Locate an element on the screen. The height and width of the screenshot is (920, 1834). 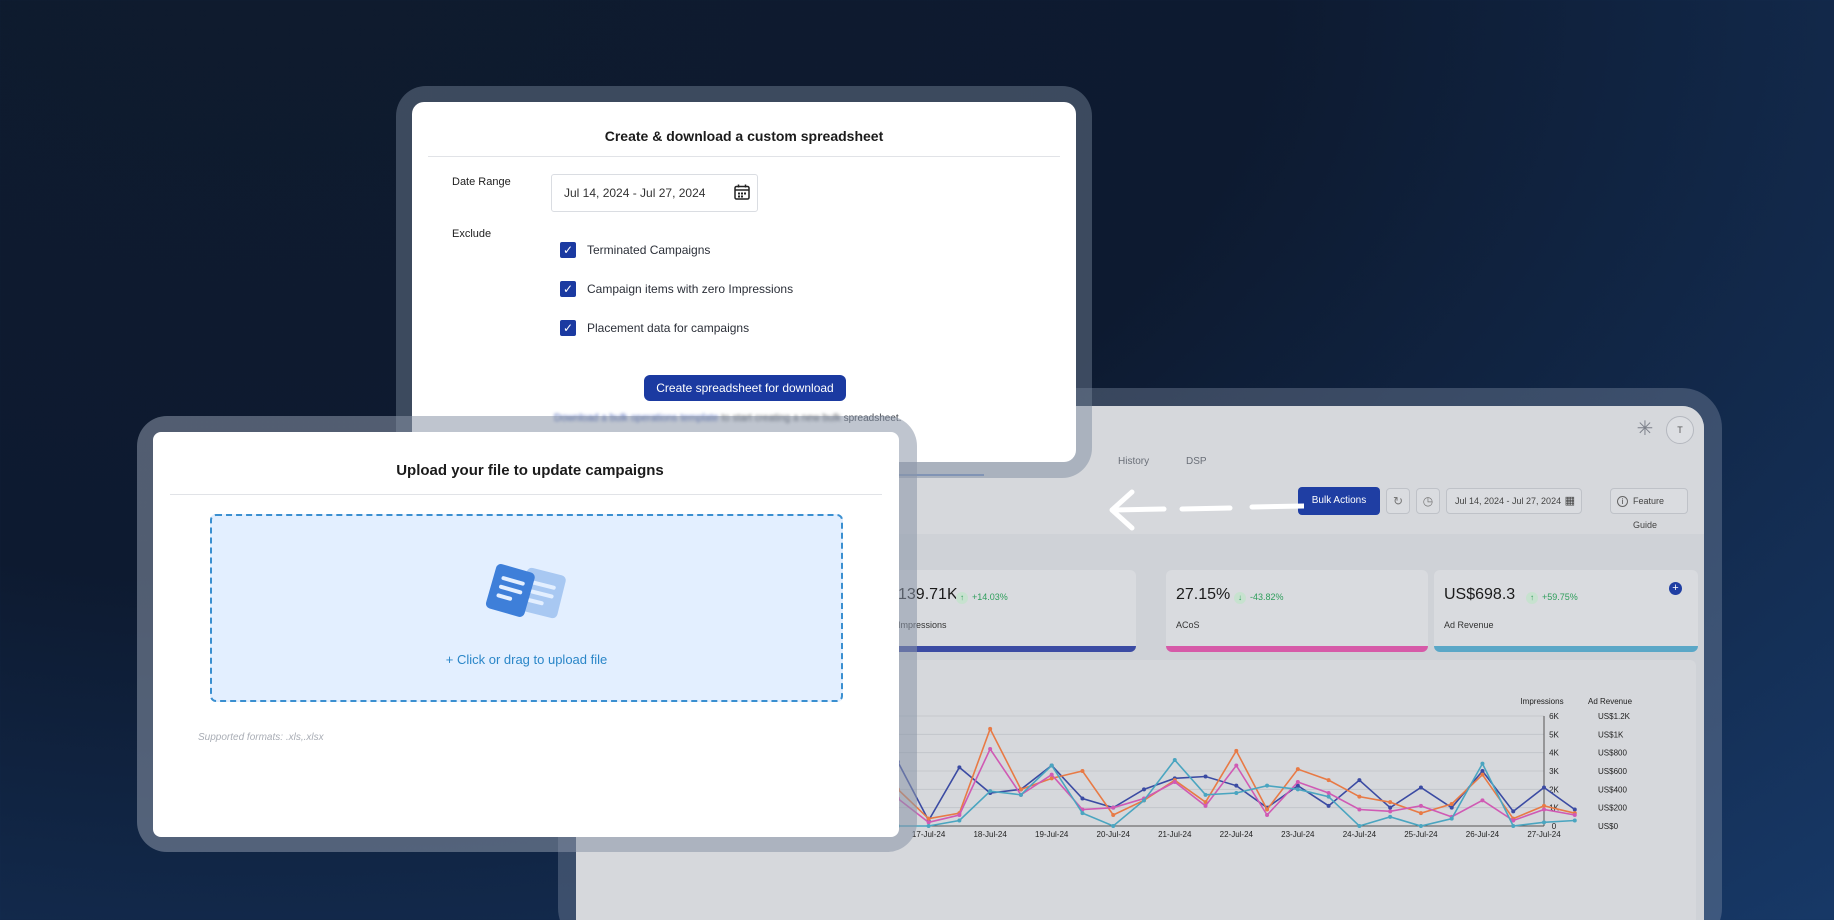
kpi-delta: ↓ -43.82% is located at coordinates (1259, 598).